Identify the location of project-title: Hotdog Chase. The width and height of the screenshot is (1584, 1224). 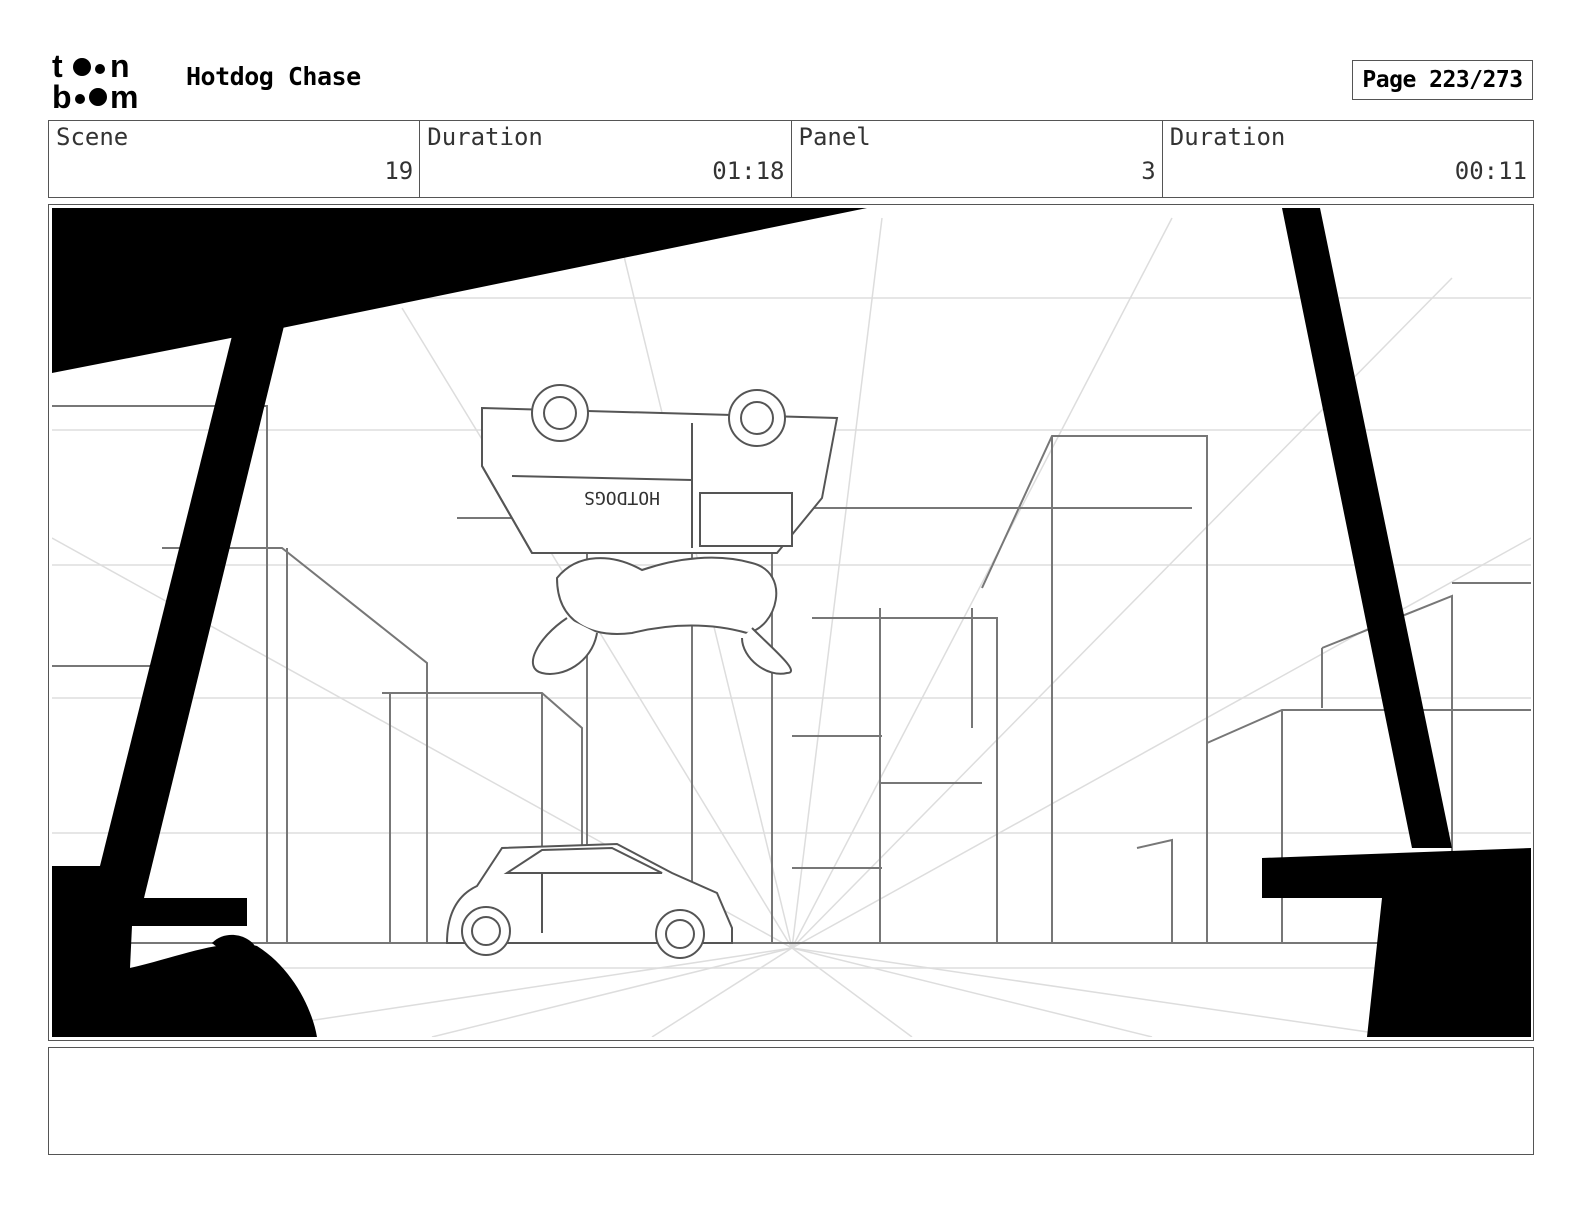
(273, 76).